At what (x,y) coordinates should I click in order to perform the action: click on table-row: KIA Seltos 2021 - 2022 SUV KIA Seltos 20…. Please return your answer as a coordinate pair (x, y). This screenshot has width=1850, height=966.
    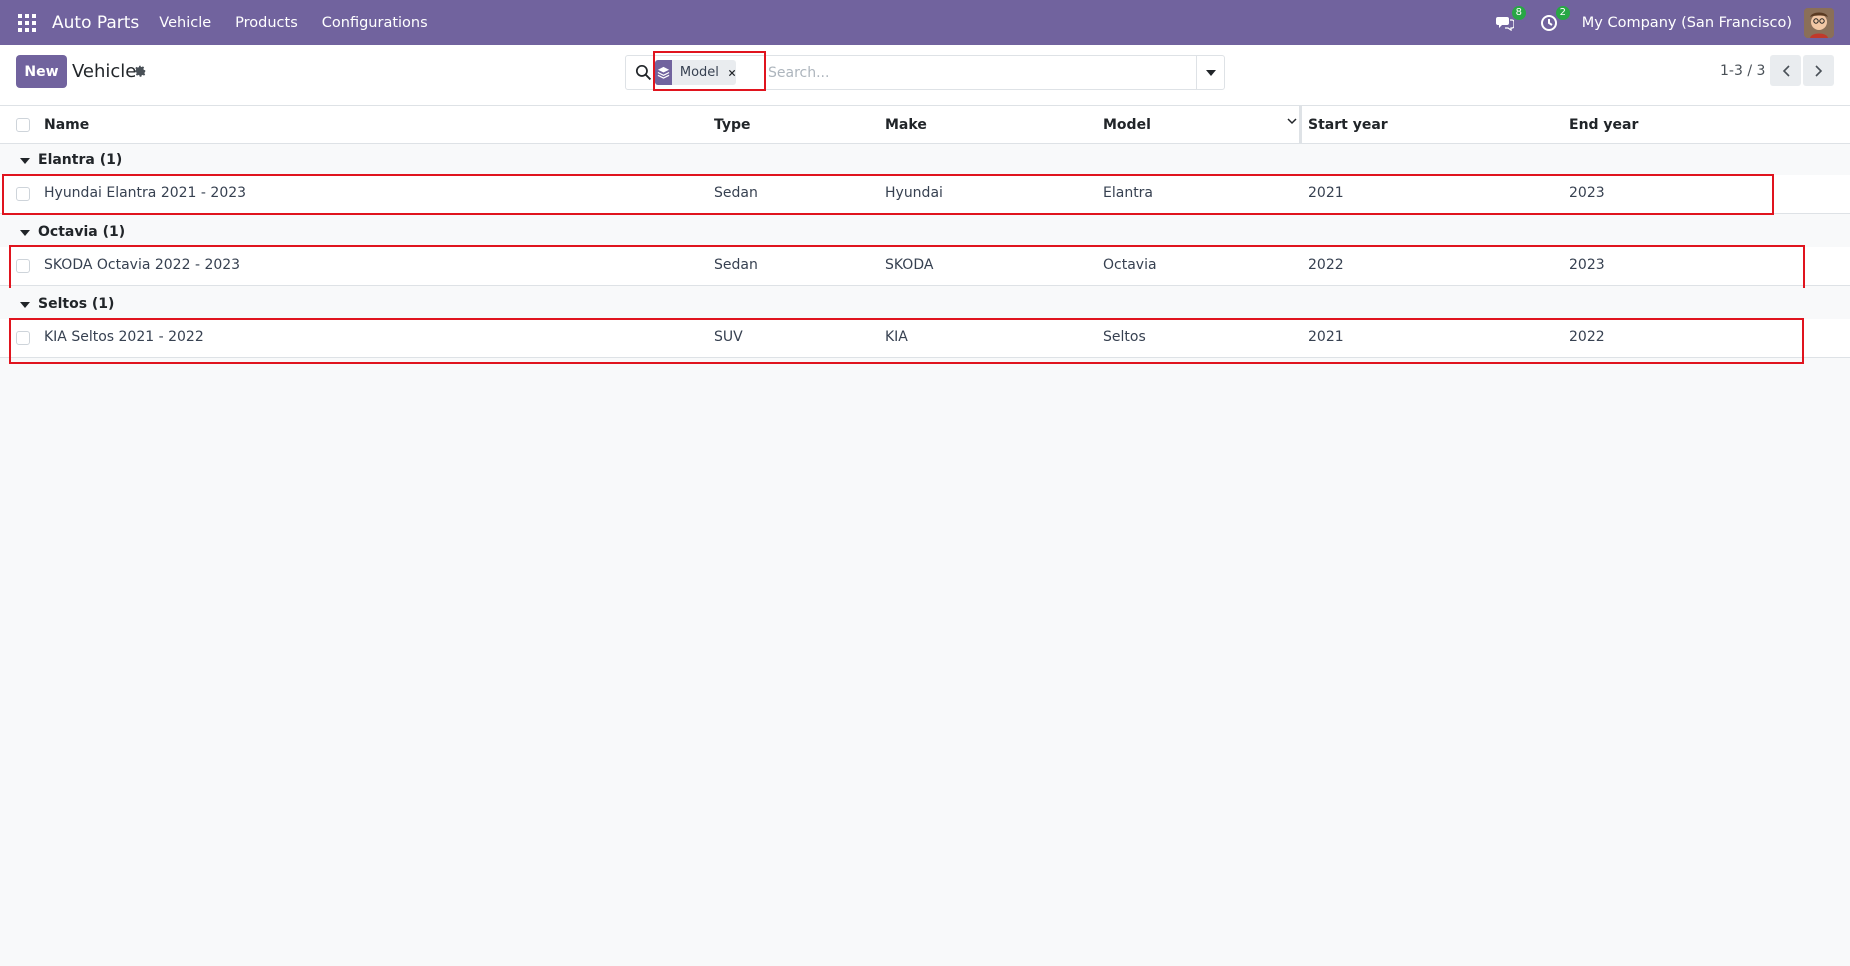
    Looking at the image, I should click on (925, 338).